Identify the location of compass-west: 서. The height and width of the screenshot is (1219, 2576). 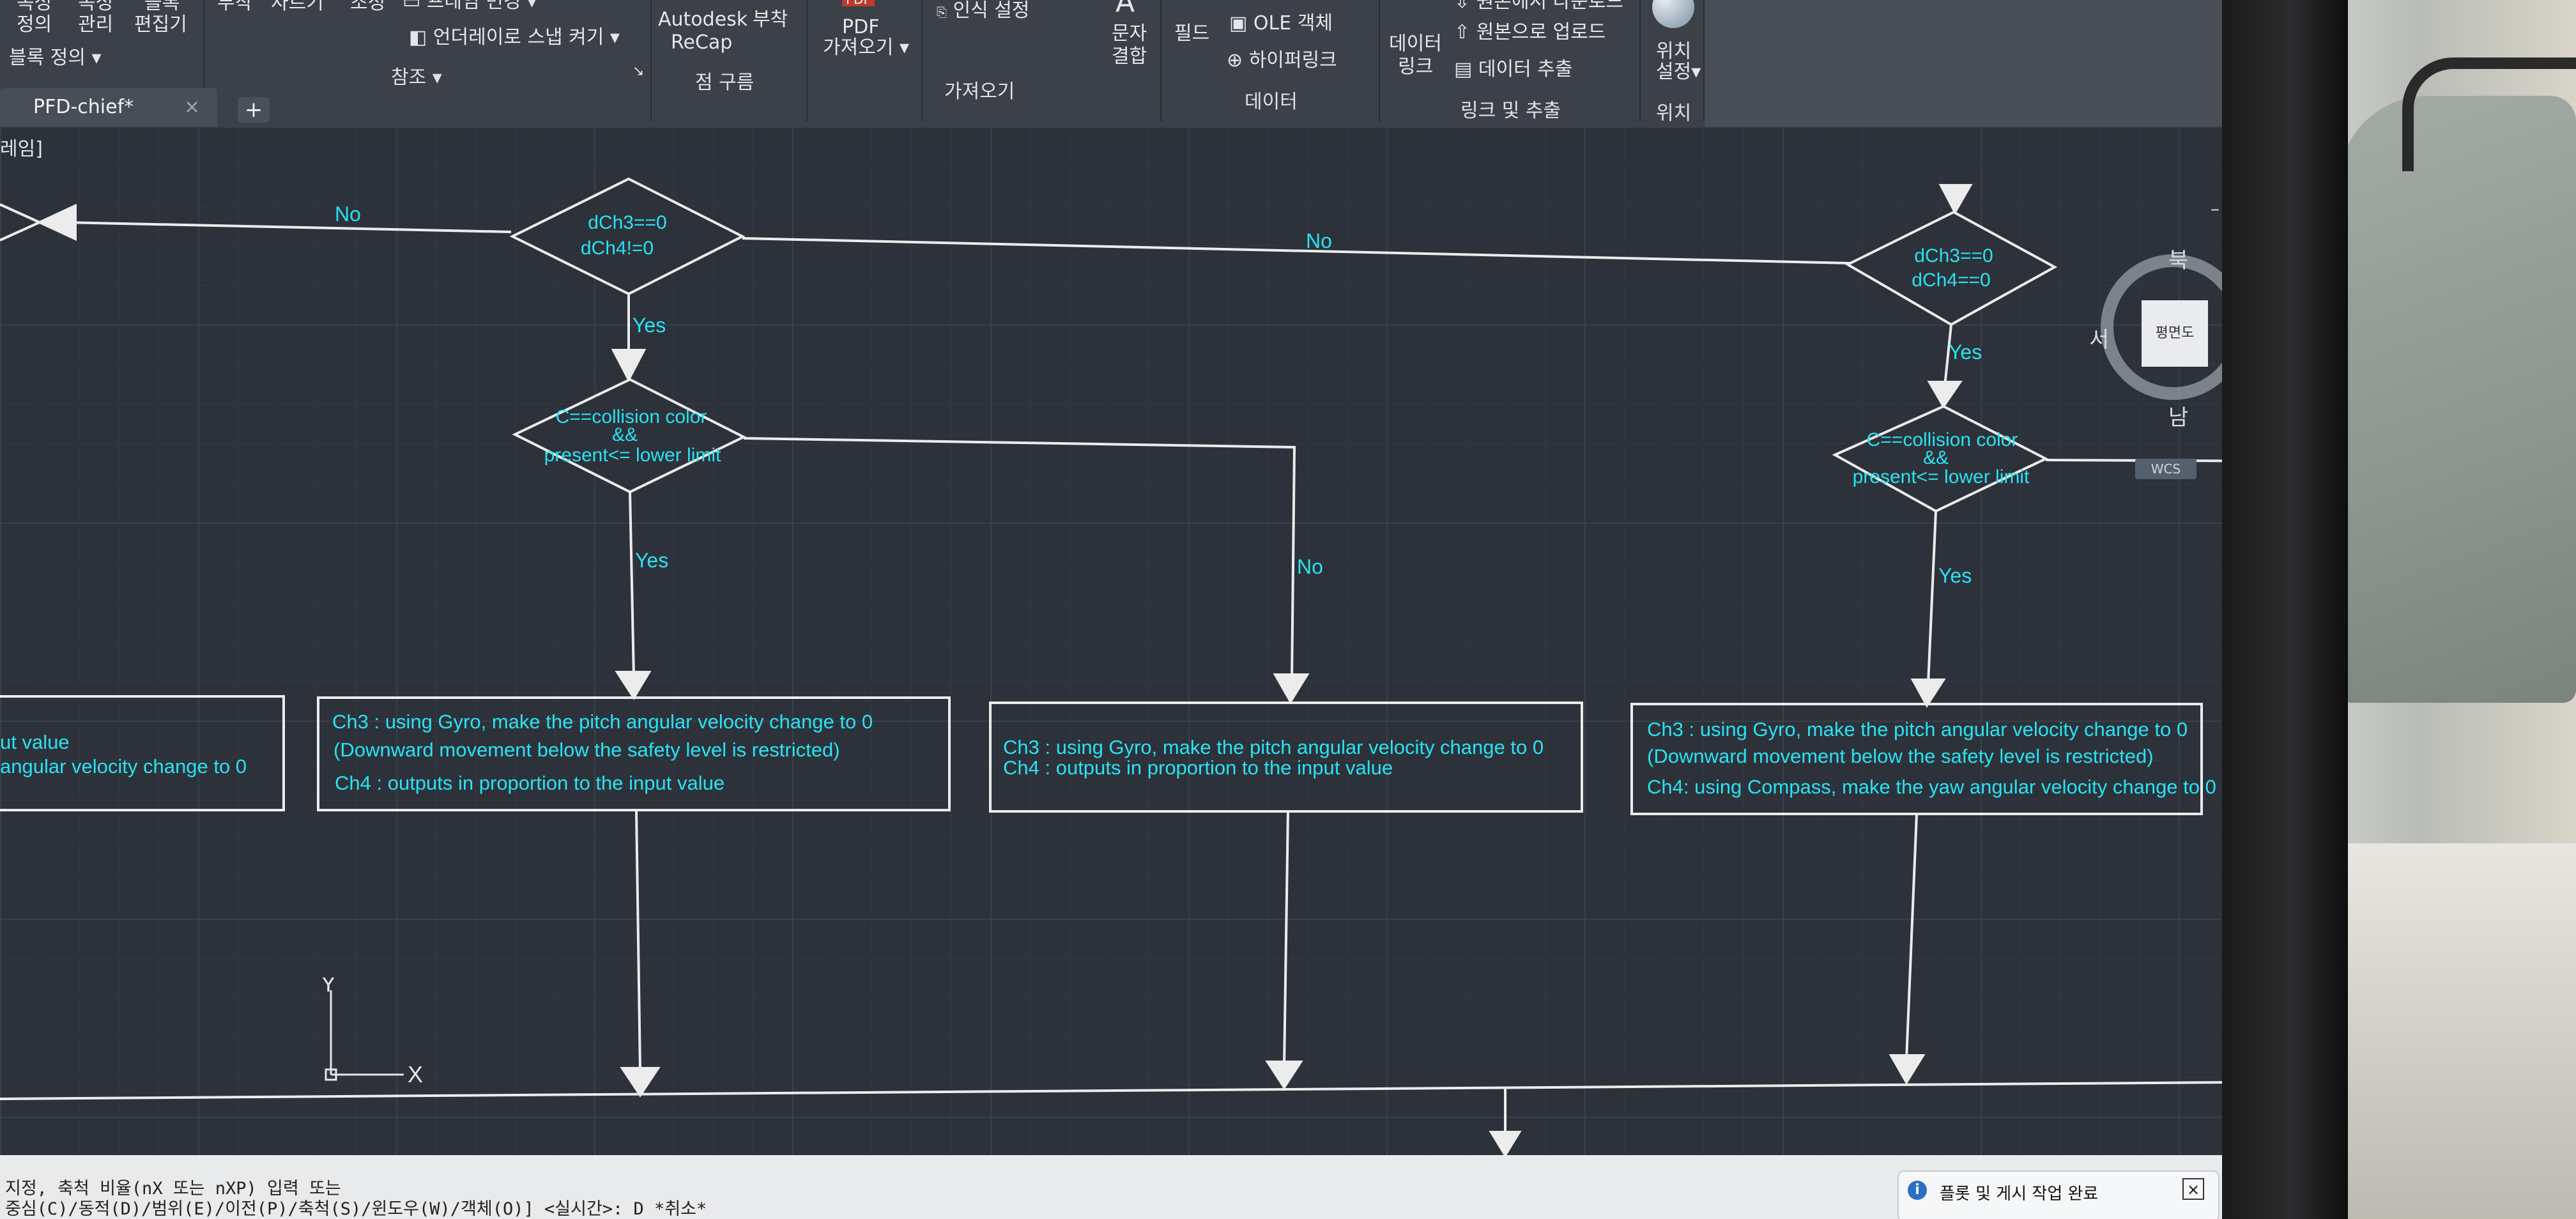
(2099, 337).